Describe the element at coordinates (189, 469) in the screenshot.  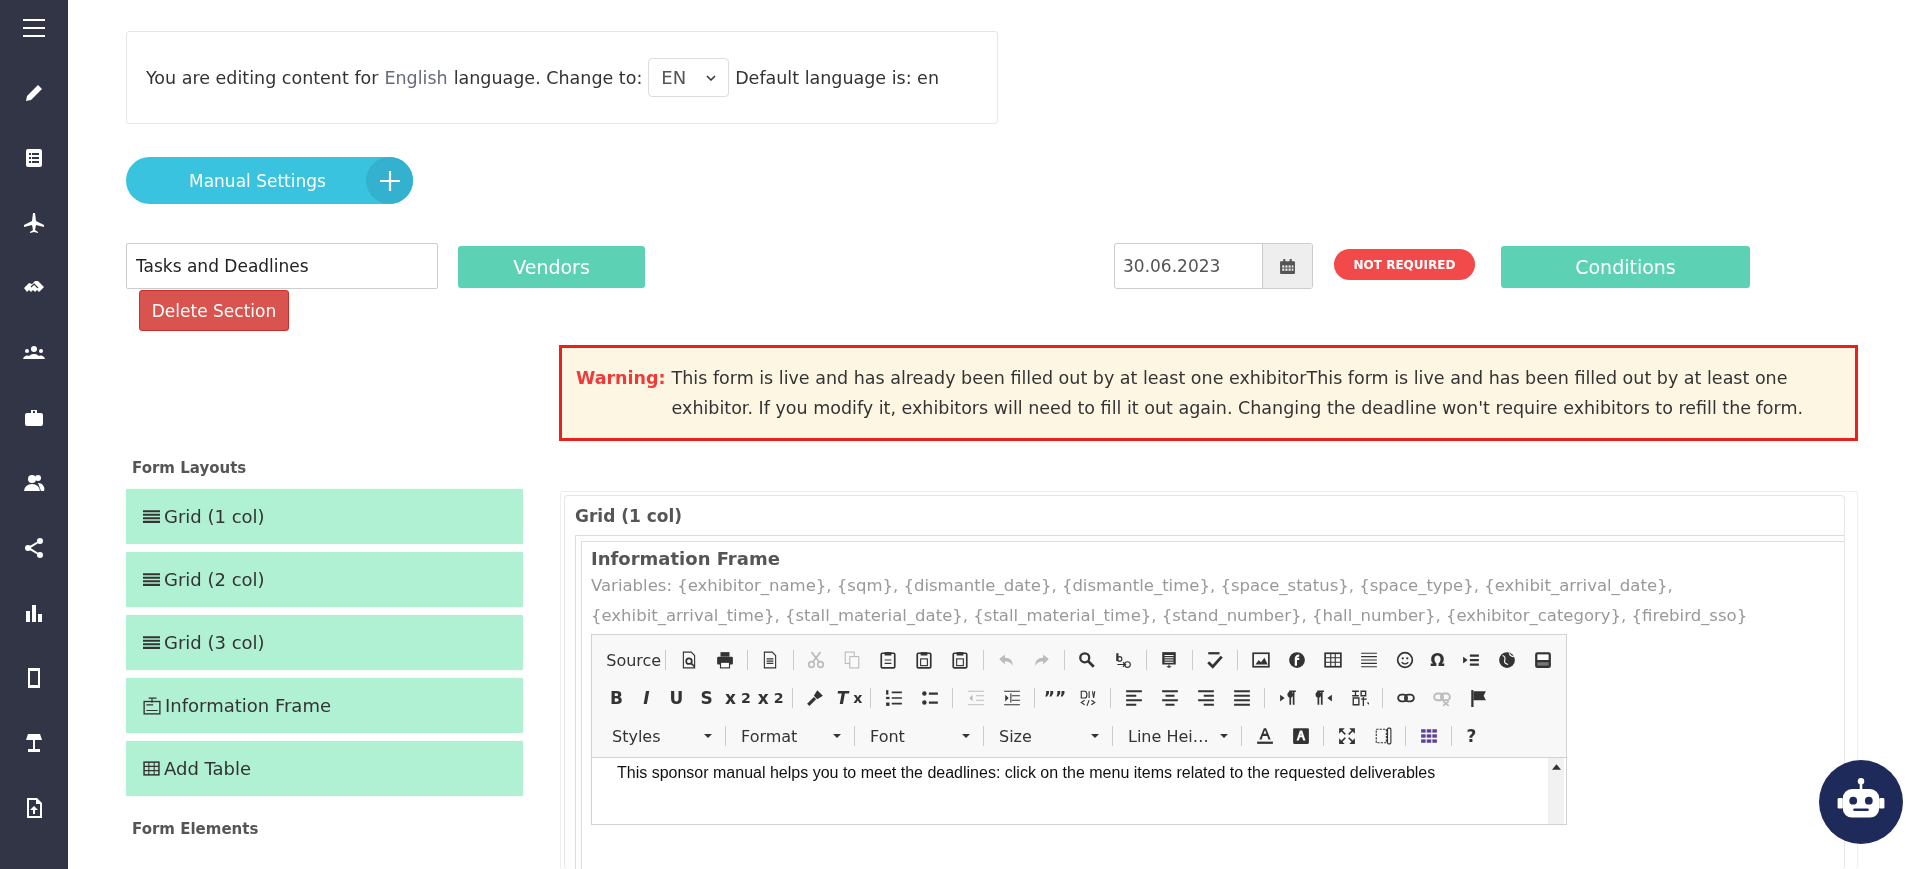
I see `section-heading: Form Layouts` at that location.